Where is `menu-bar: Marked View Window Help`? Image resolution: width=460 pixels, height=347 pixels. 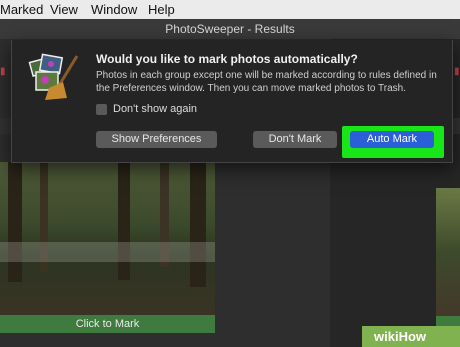 menu-bar: Marked View Window Help is located at coordinates (230, 9).